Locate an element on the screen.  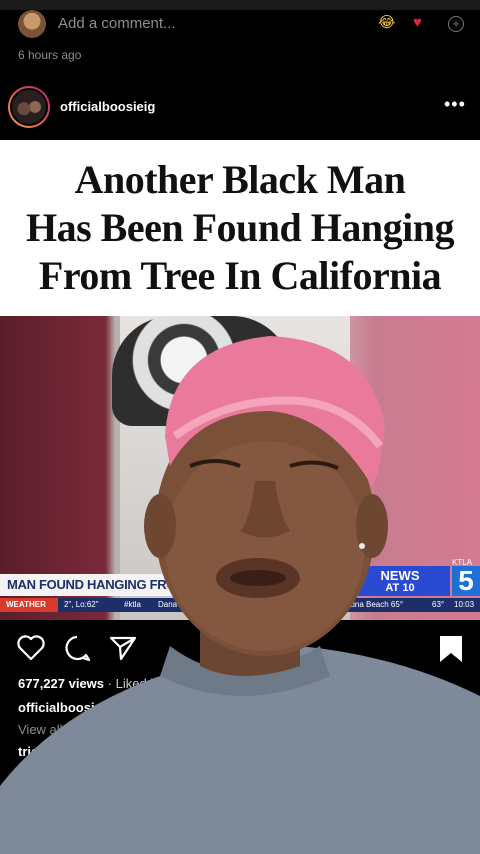
post-username: officialboosieig is located at coordinates (107, 106).